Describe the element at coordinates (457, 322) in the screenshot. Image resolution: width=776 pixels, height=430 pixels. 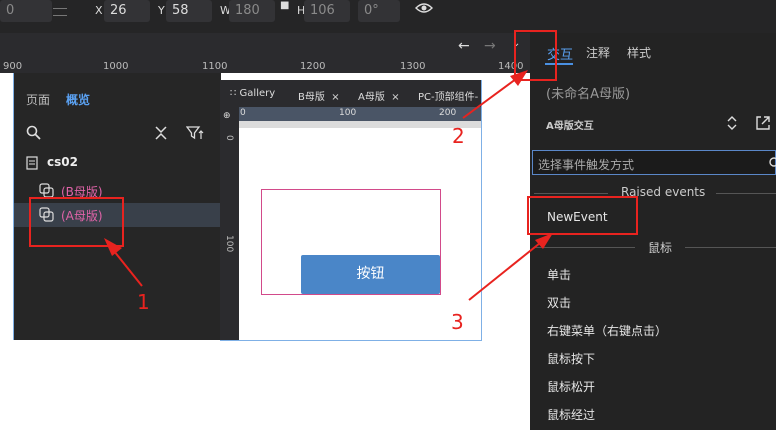
I see `annotation-number-3: 3` at that location.